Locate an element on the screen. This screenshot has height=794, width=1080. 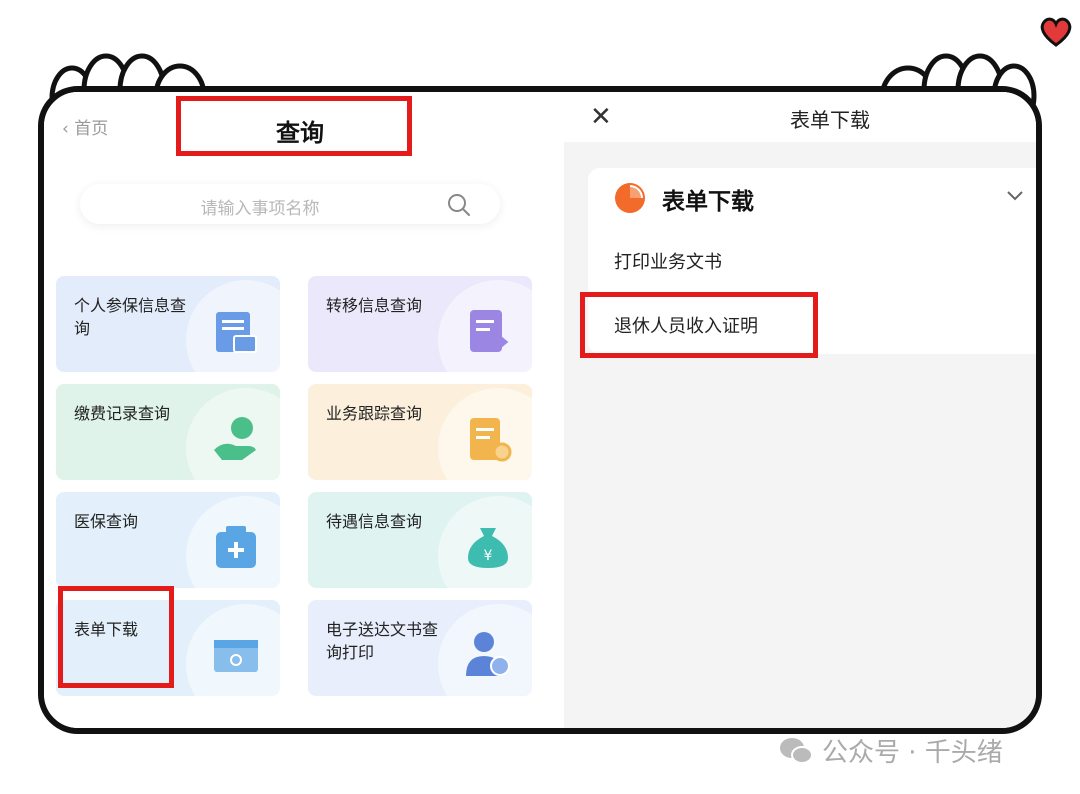
page-title: 查询 is located at coordinates (300, 132).